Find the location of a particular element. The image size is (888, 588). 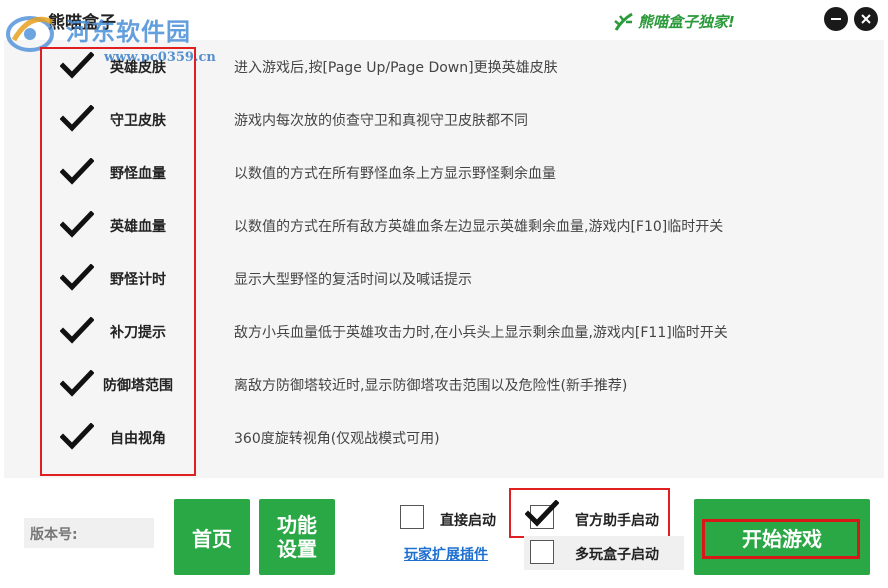

minimize-button is located at coordinates (836, 19).